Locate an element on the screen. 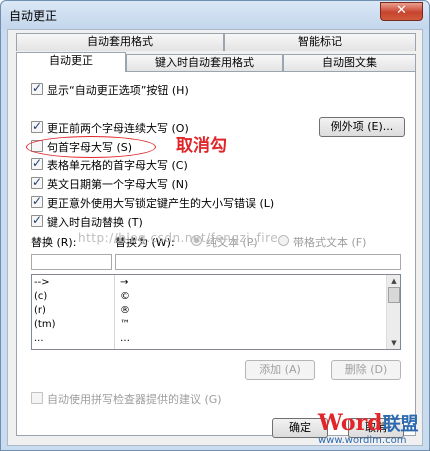 The width and height of the screenshot is (430, 451). title-bar: 自动更正 ✕ is located at coordinates (215, 15).